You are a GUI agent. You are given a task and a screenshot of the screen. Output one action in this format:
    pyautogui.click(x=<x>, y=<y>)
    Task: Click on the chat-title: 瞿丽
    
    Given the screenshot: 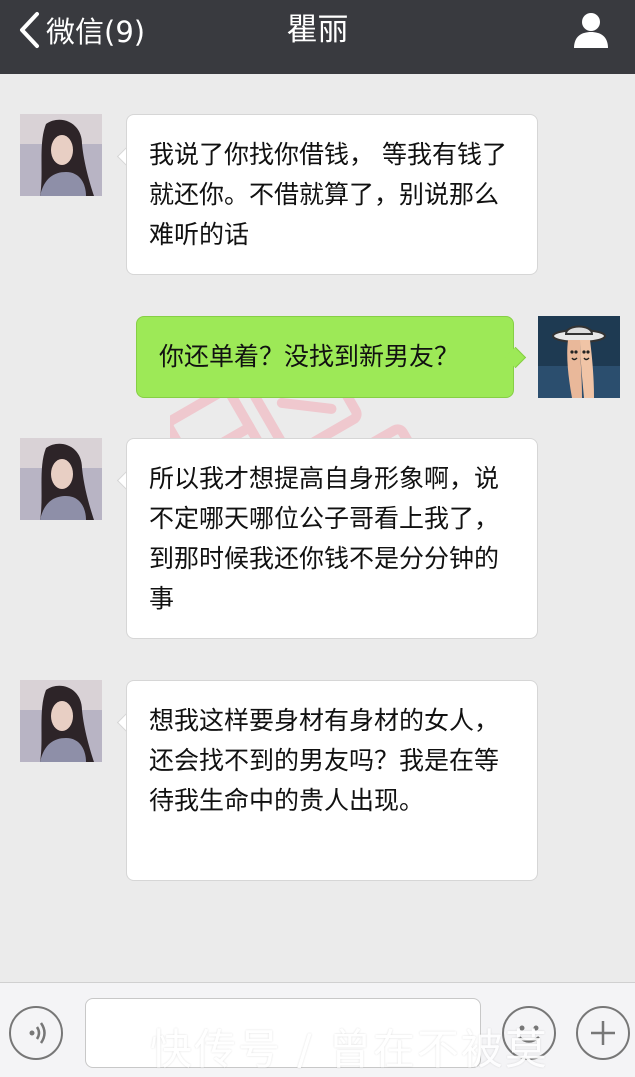 What is the action you would take?
    pyautogui.click(x=317, y=30)
    